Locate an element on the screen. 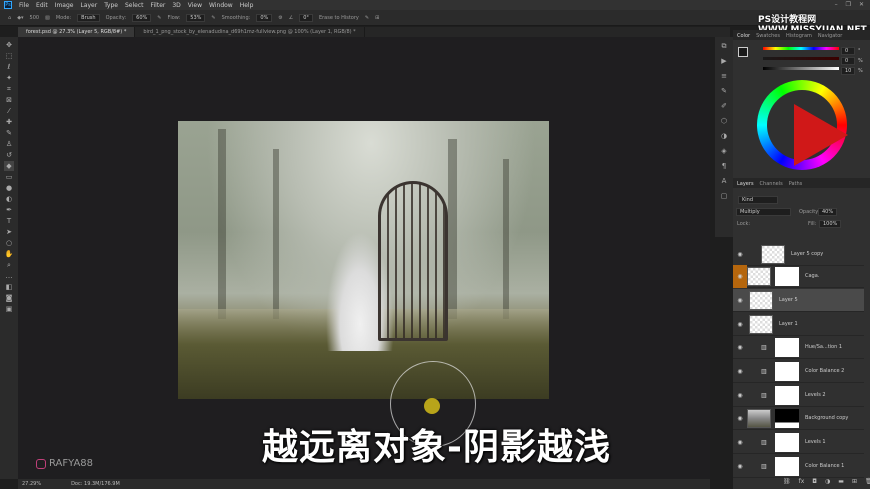 Image resolution: width=870 pixels, height=489 pixels. blend-mode-select: Multiply is located at coordinates (763, 212).